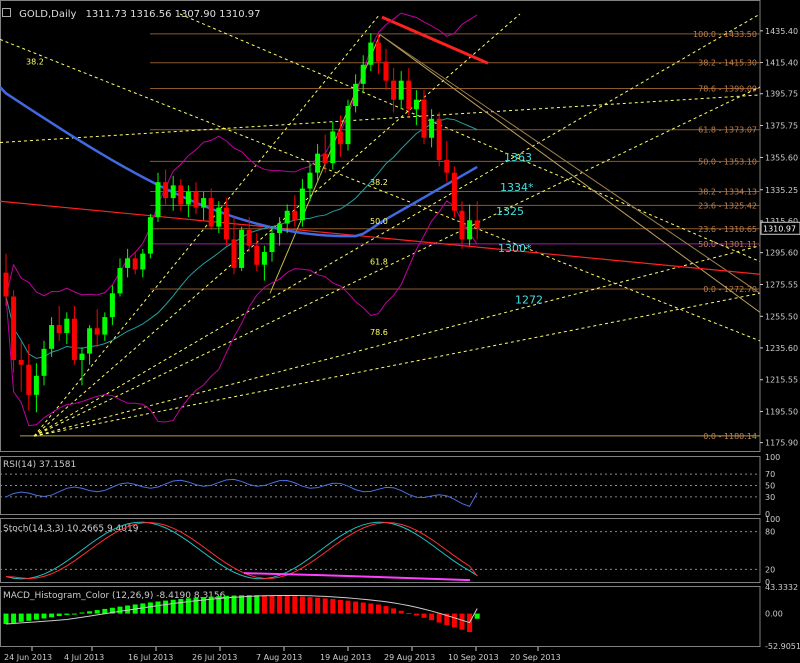 The width and height of the screenshot is (800, 663). What do you see at coordinates (71, 529) in the screenshot?
I see `stoch-label: Stoch(14,3,3) 10.2665 9.4019` at bounding box center [71, 529].